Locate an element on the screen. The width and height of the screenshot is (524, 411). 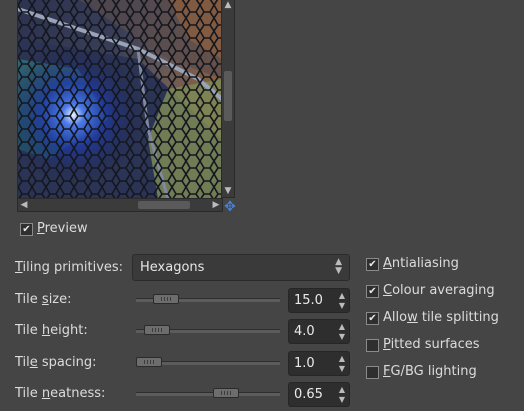
label-mnemonic: e is located at coordinates (33, 362).